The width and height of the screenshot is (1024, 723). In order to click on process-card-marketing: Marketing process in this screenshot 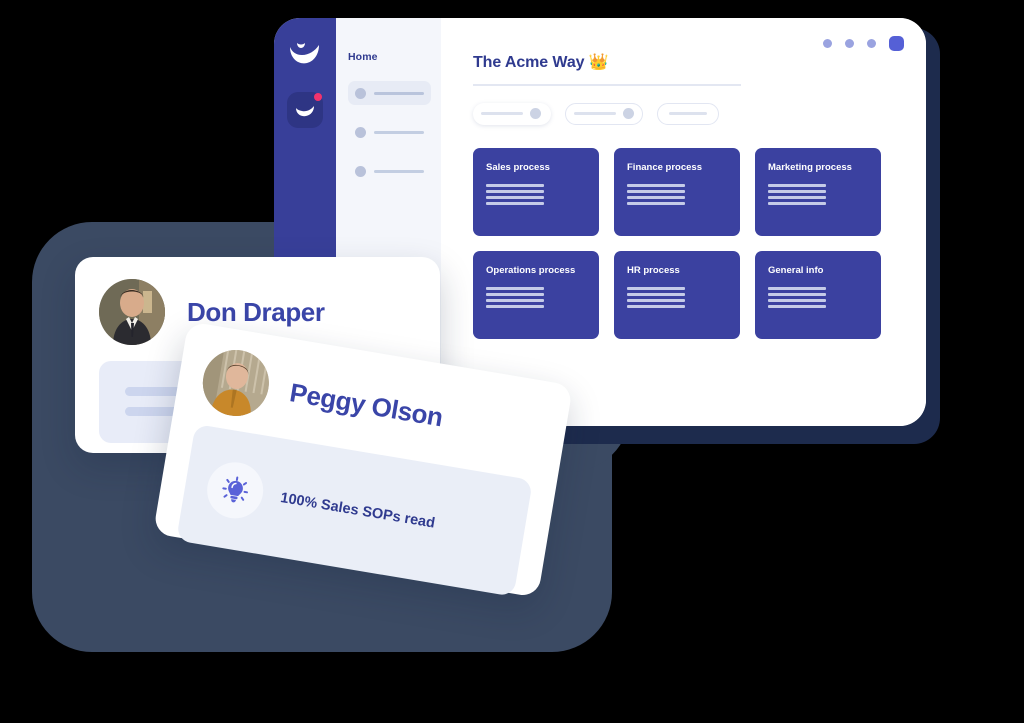, I will do `click(818, 191)`.